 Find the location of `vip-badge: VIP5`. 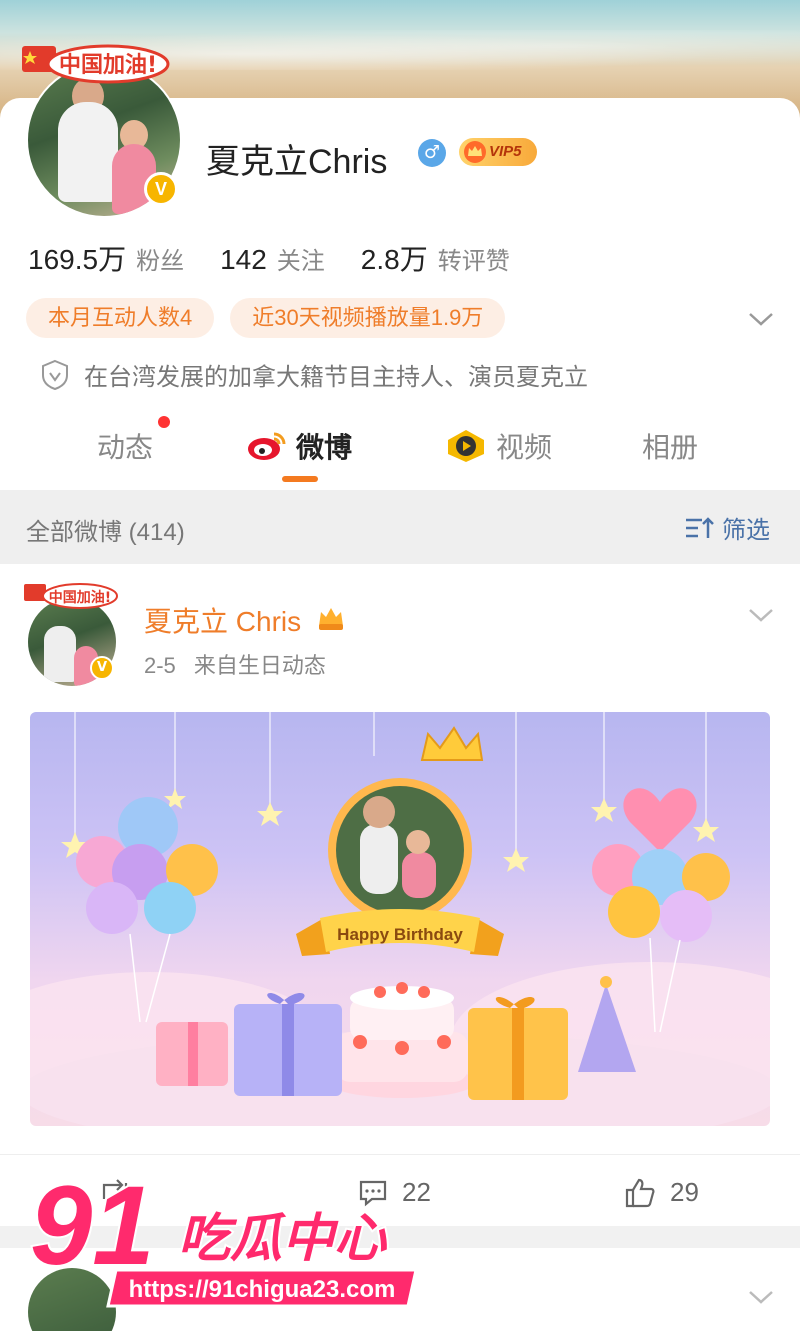

vip-badge: VIP5 is located at coordinates (498, 152).